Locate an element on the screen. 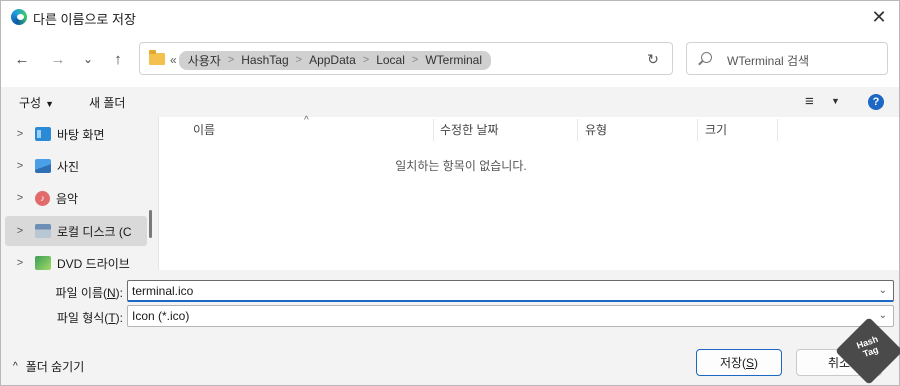  view-options-icon: ≡ is located at coordinates (809, 101).